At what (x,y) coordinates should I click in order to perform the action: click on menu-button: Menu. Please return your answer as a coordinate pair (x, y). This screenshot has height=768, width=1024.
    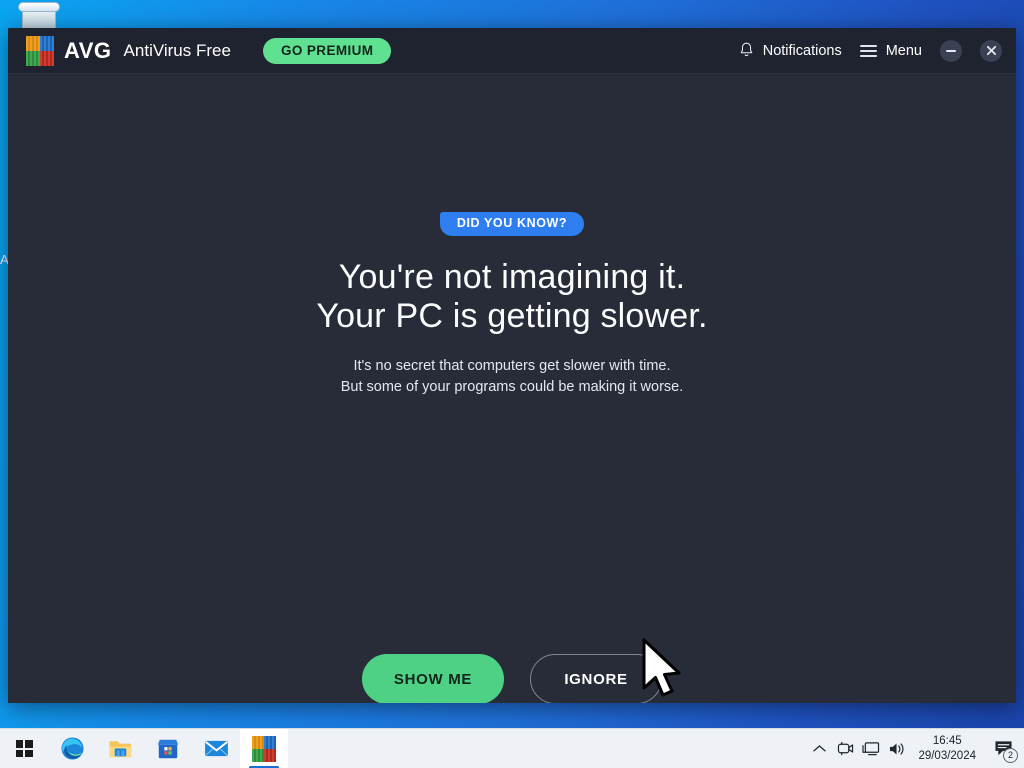
    Looking at the image, I should click on (890, 50).